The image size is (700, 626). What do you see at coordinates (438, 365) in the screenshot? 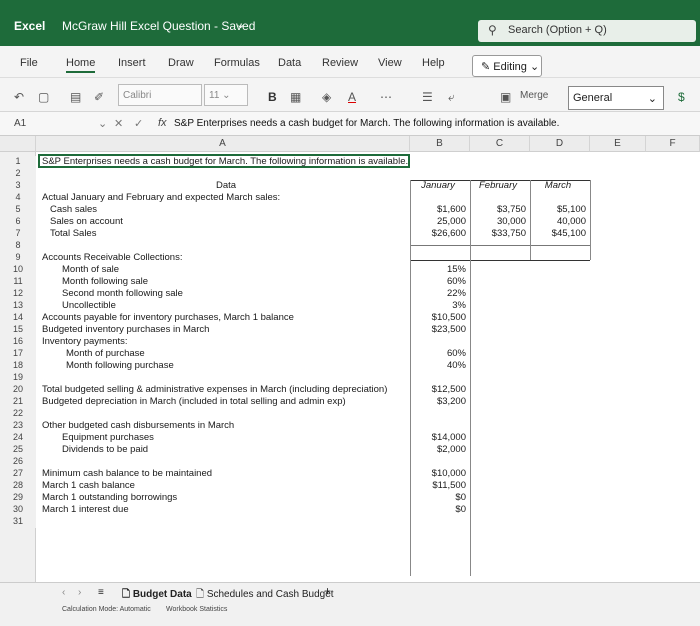
I see `cell-b18: 40%` at bounding box center [438, 365].